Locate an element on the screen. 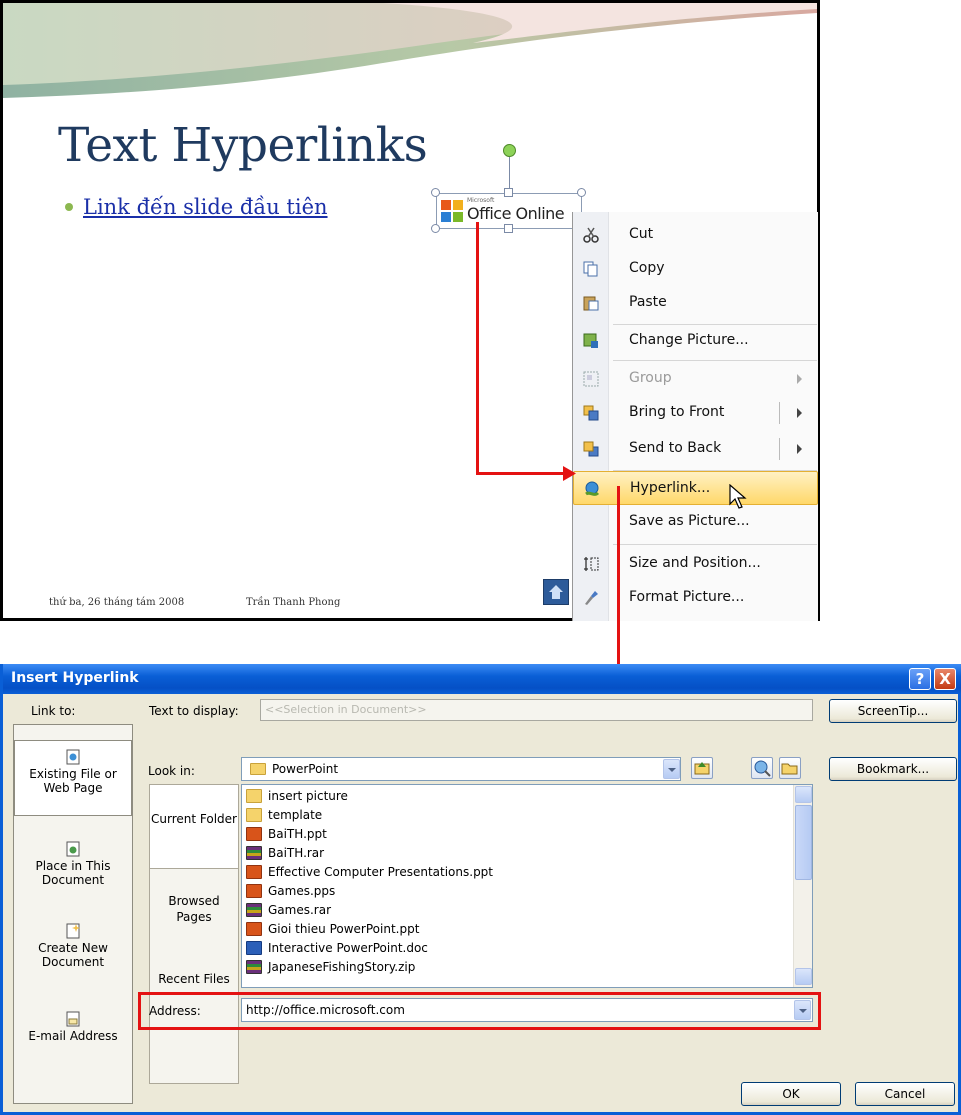  menu-item-label: Send to Back is located at coordinates (675, 448).